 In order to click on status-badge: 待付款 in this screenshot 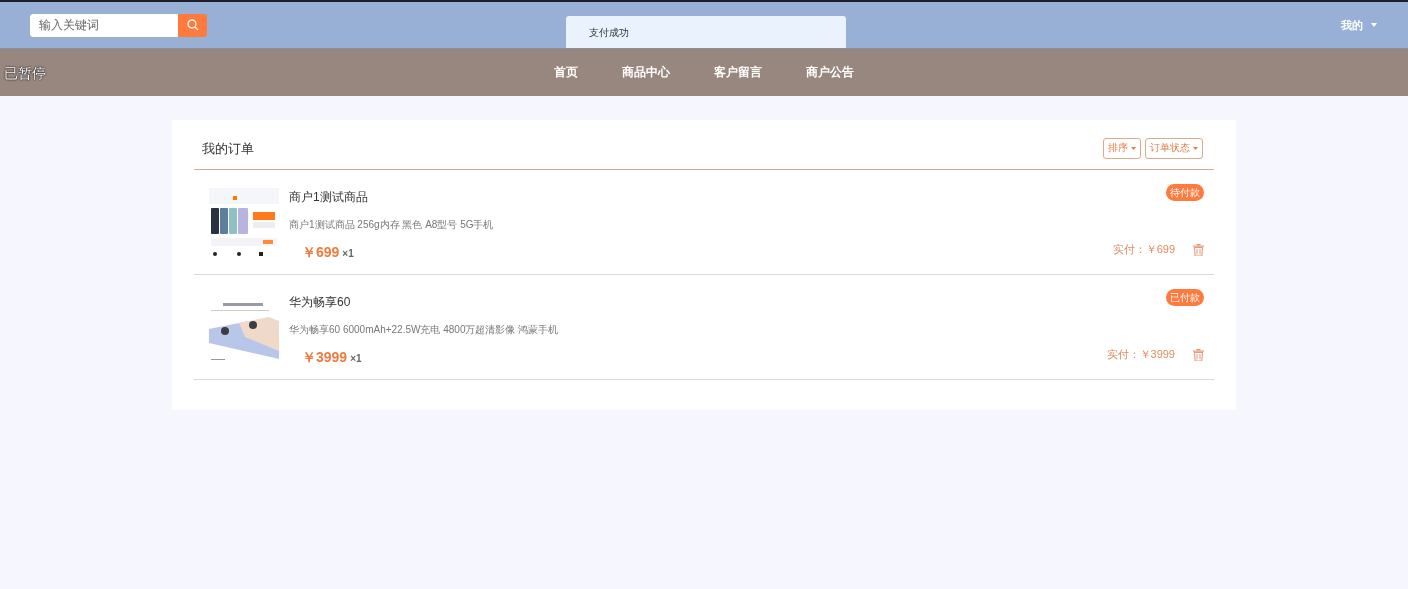, I will do `click(1185, 192)`.